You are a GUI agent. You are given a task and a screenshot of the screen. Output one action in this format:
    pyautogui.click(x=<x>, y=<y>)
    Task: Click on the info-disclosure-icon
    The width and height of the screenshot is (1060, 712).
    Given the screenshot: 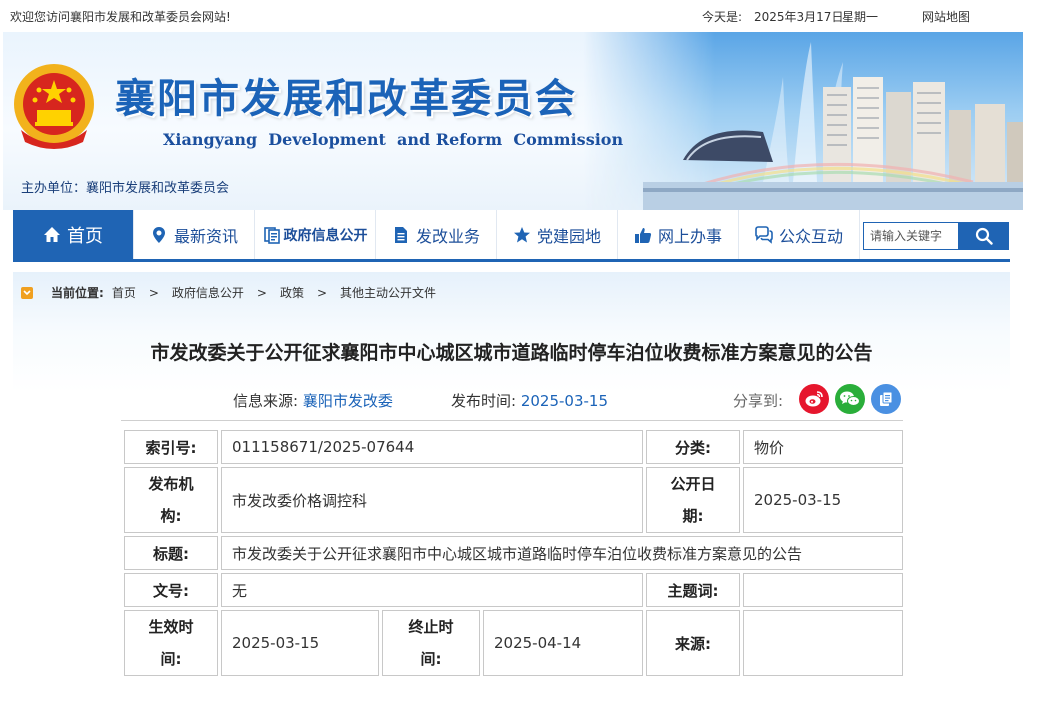 What is the action you would take?
    pyautogui.click(x=271, y=235)
    